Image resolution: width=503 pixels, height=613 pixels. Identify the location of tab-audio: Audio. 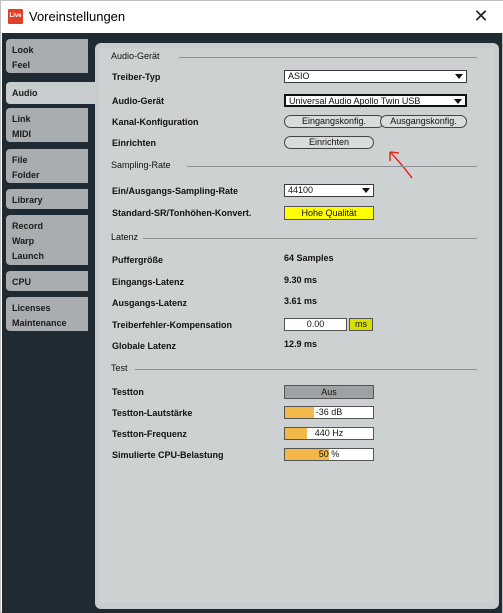
(51, 93).